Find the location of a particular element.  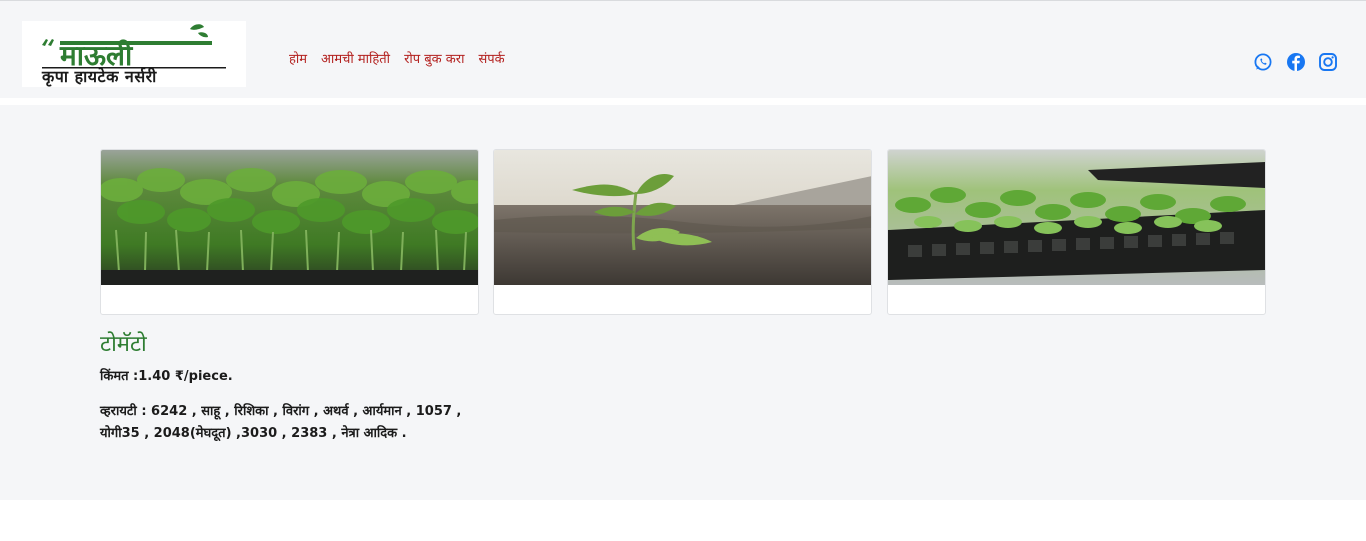

tomato-seedlings-tray-image is located at coordinates (289, 217).